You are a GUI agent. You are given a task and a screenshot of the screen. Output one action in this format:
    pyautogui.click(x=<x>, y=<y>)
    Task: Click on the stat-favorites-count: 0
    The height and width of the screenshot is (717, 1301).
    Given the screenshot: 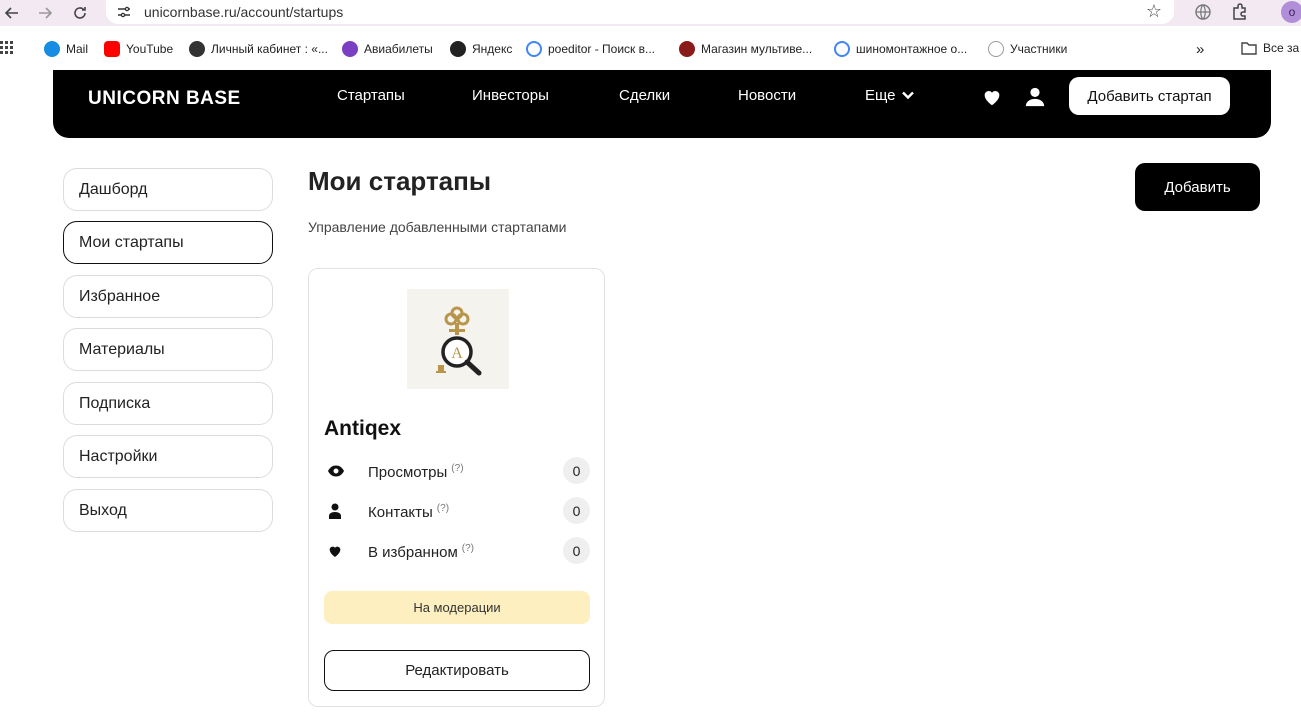 What is the action you would take?
    pyautogui.click(x=576, y=550)
    